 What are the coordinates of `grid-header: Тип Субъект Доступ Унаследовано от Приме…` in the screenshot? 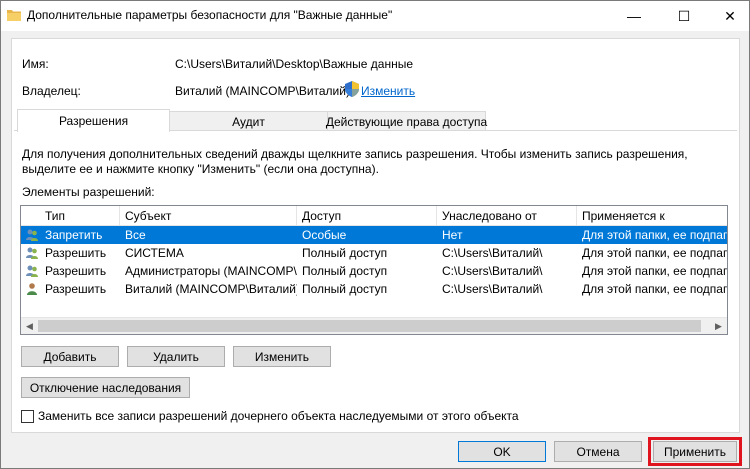 It's located at (374, 216).